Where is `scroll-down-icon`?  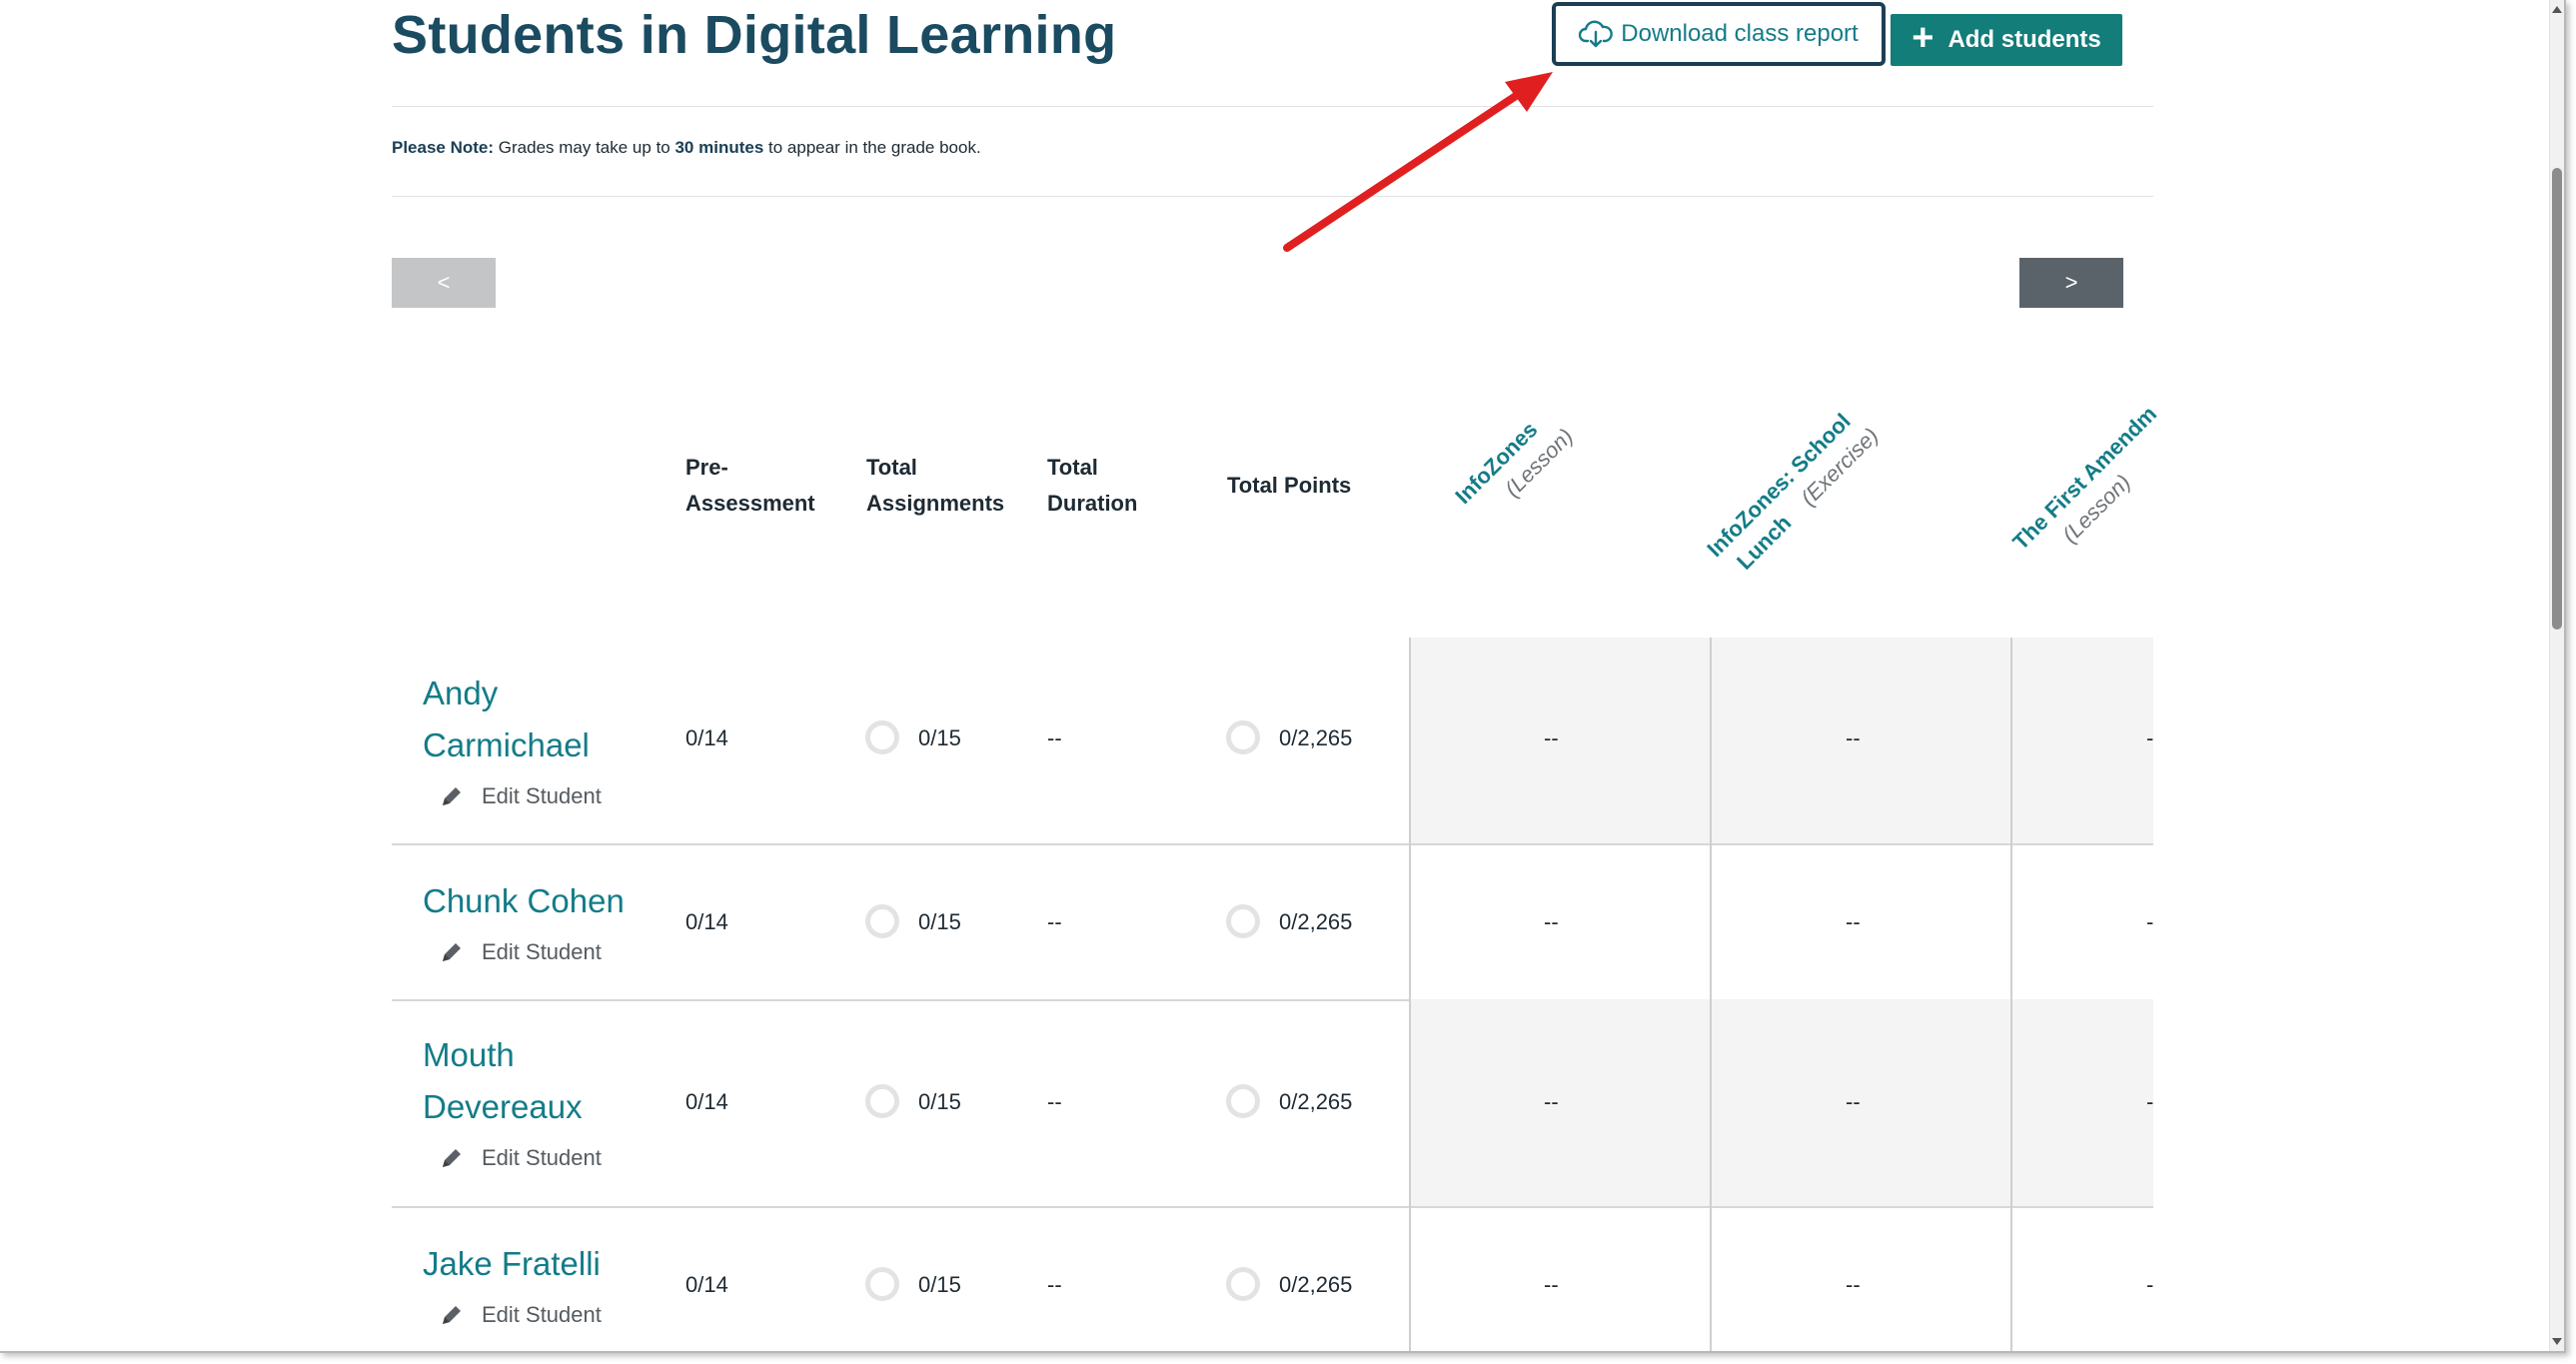 scroll-down-icon is located at coordinates (2557, 1341).